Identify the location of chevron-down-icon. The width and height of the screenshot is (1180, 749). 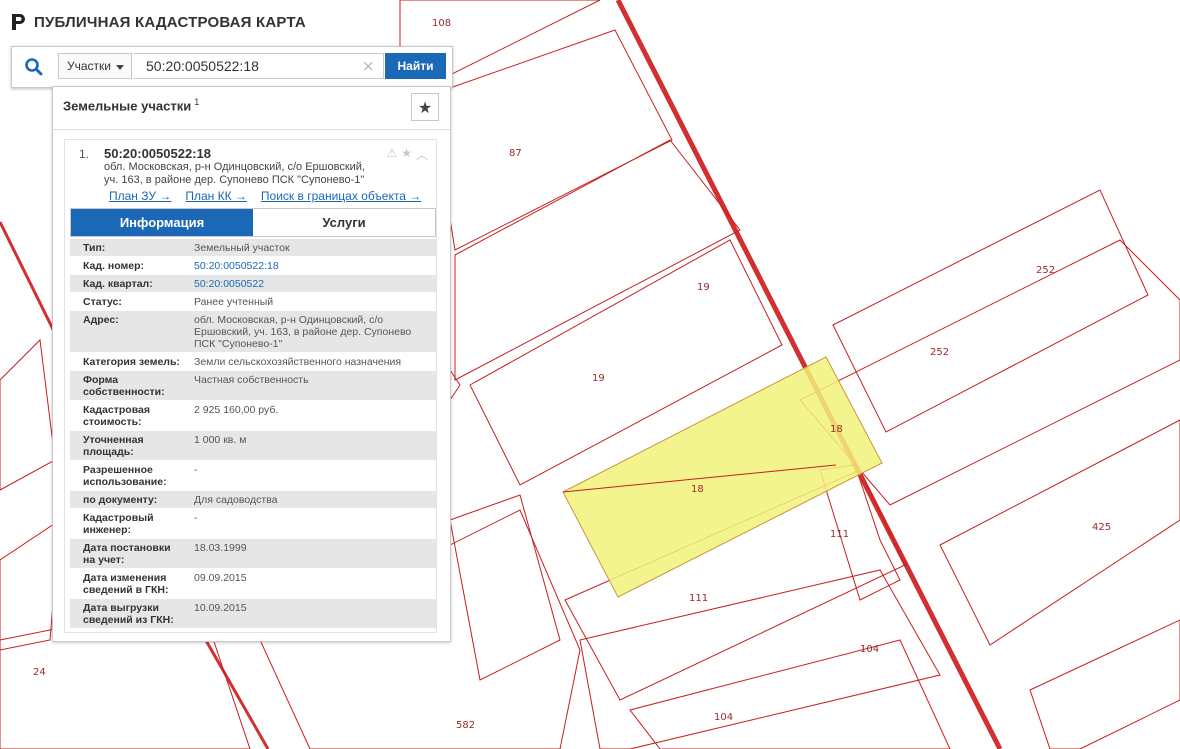
(120, 67).